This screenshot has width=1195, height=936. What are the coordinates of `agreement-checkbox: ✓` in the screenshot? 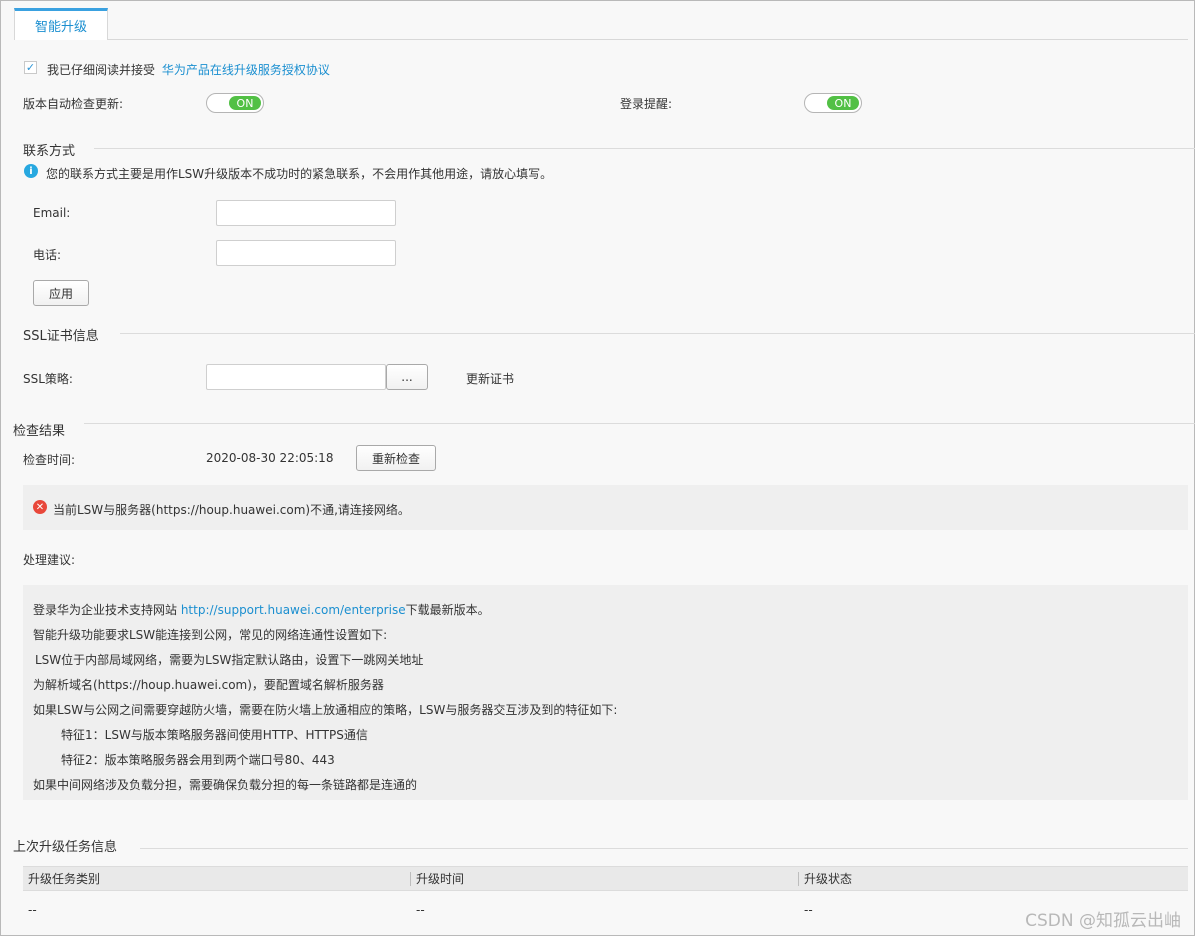 It's located at (30, 67).